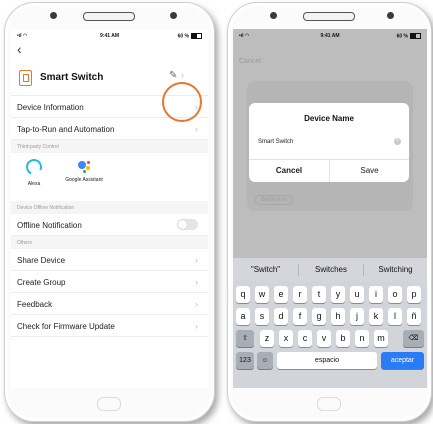  Describe the element at coordinates (262, 316) in the screenshot. I see `key-s: s` at that location.